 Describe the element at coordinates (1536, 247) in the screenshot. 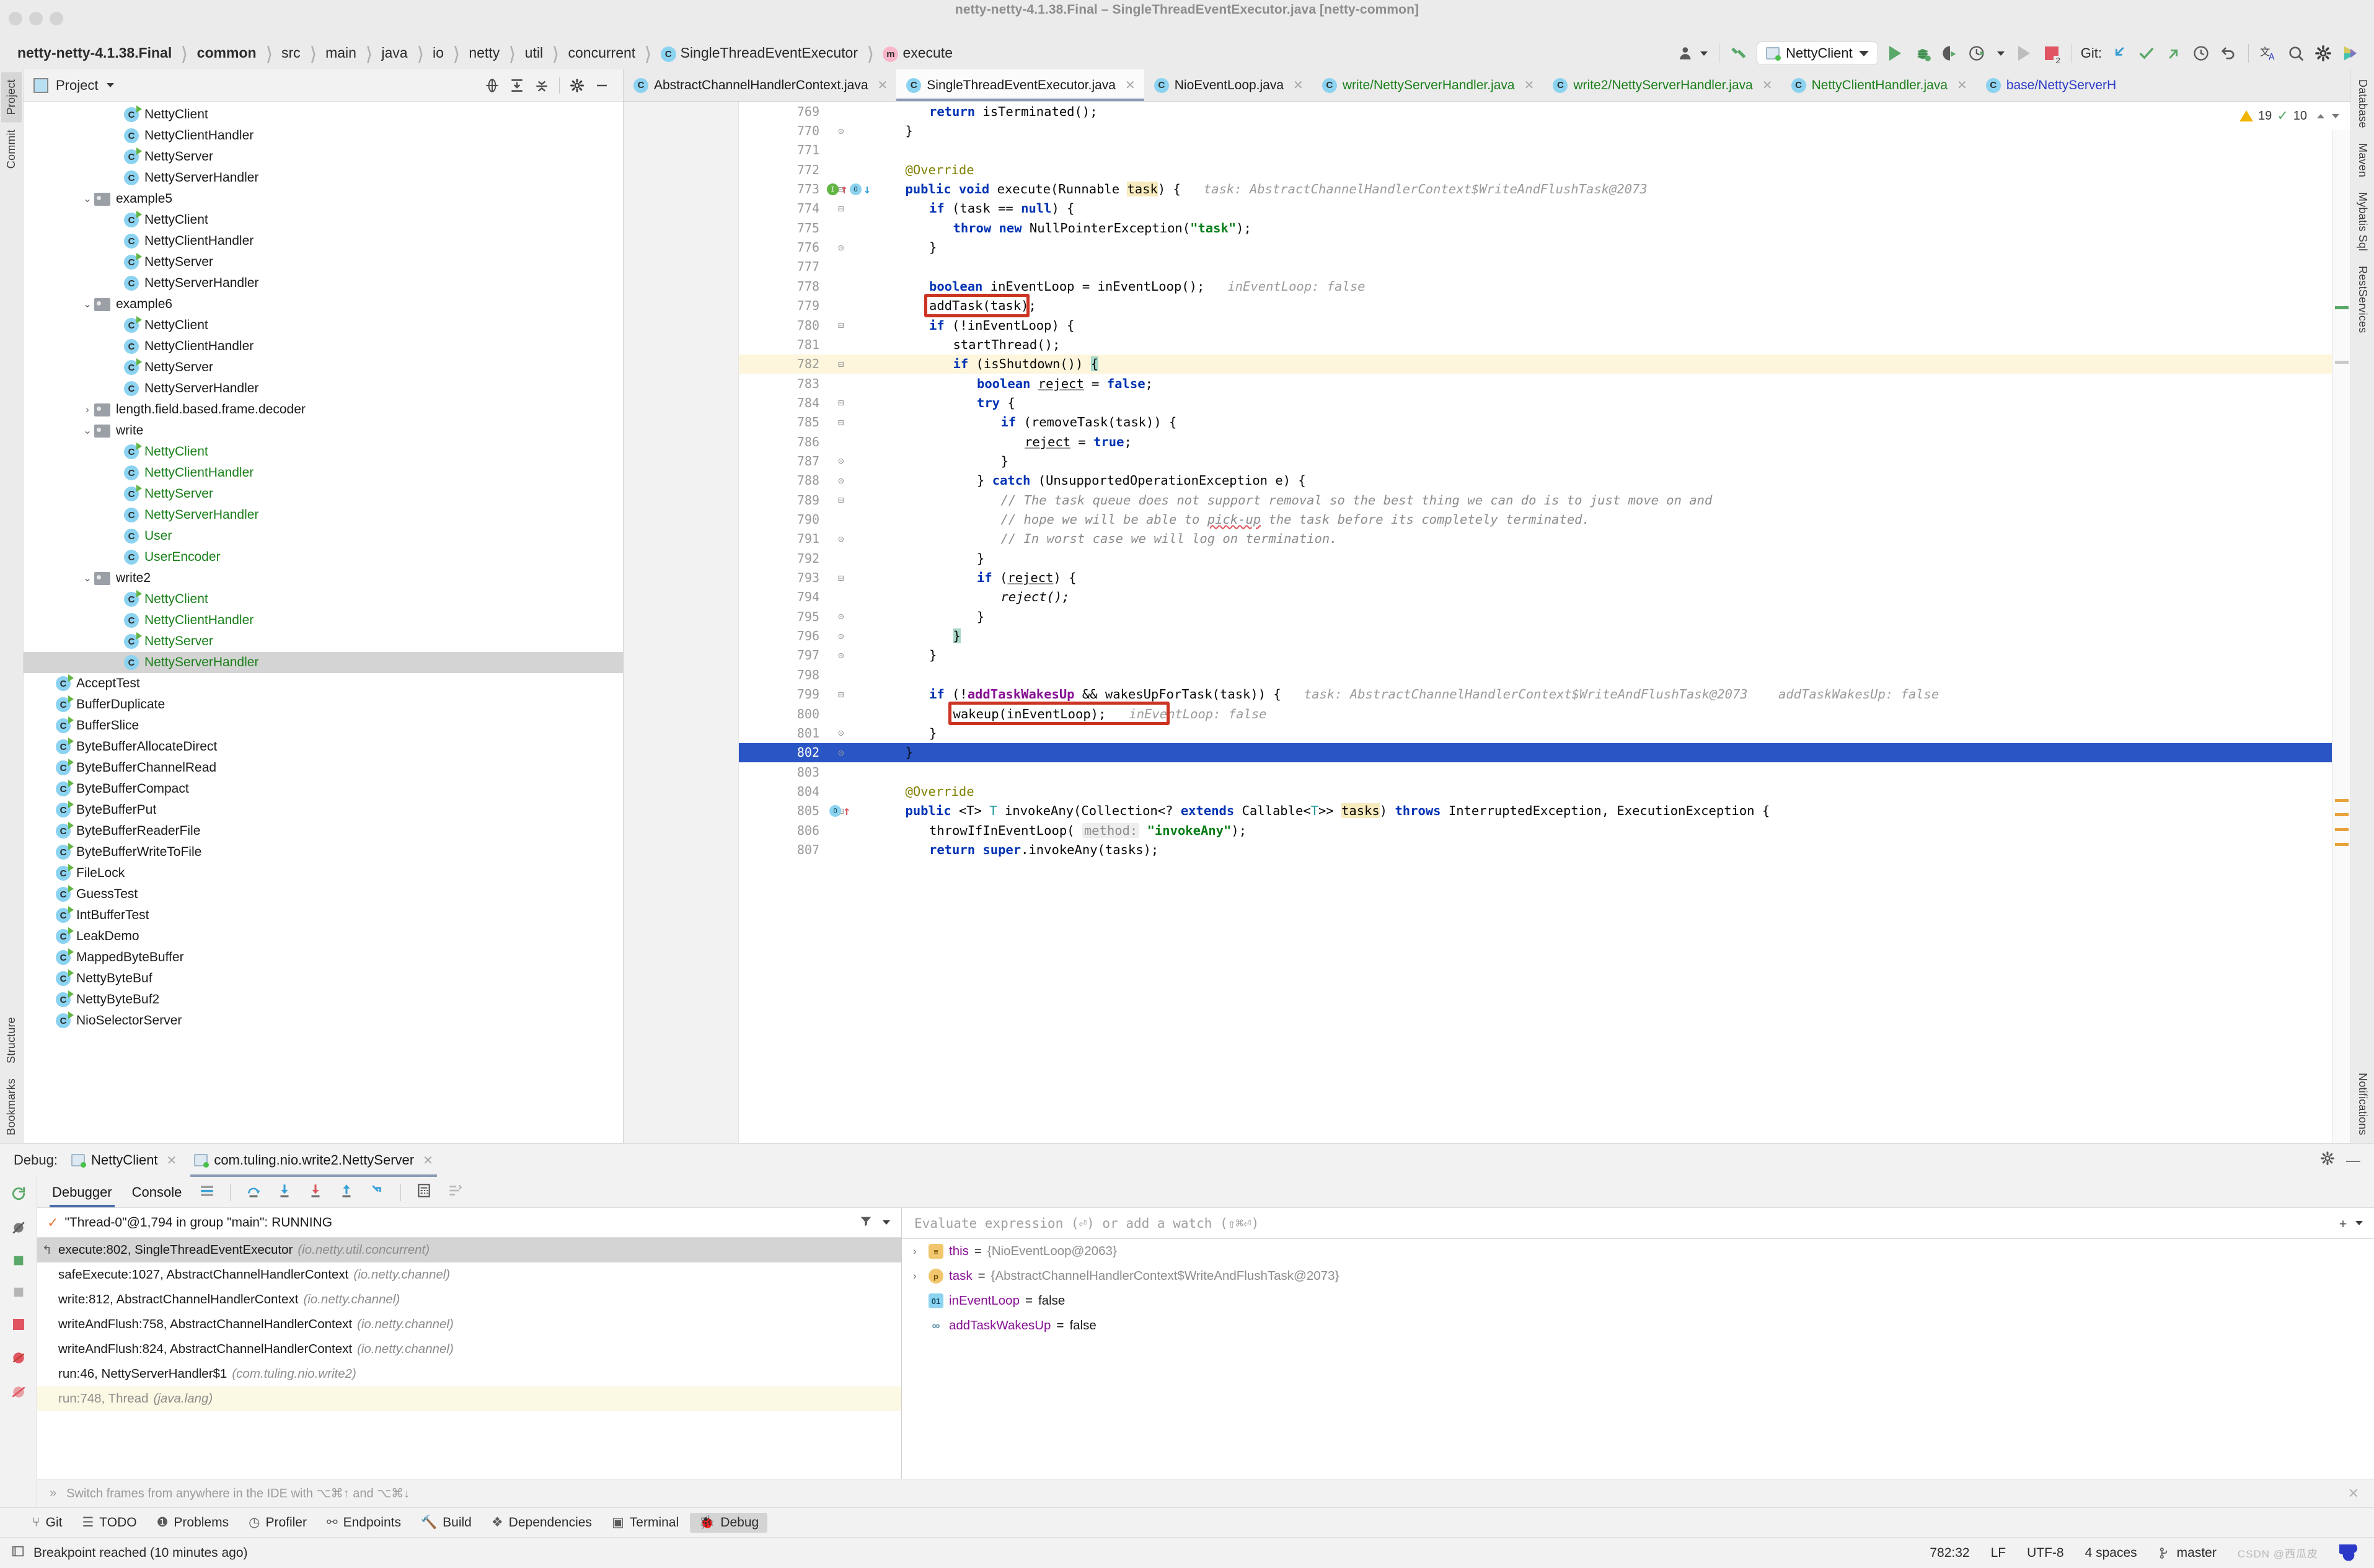

I see `code-line: 776 ⊝}` at that location.